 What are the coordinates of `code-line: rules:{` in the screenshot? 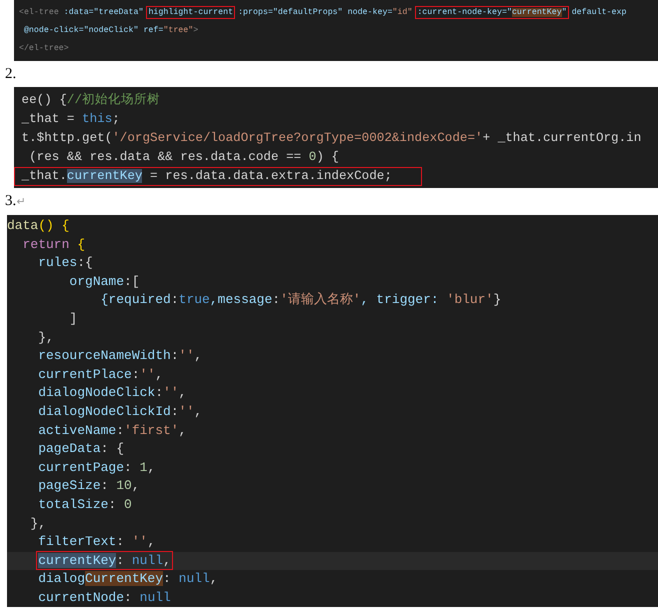 It's located at (65, 263).